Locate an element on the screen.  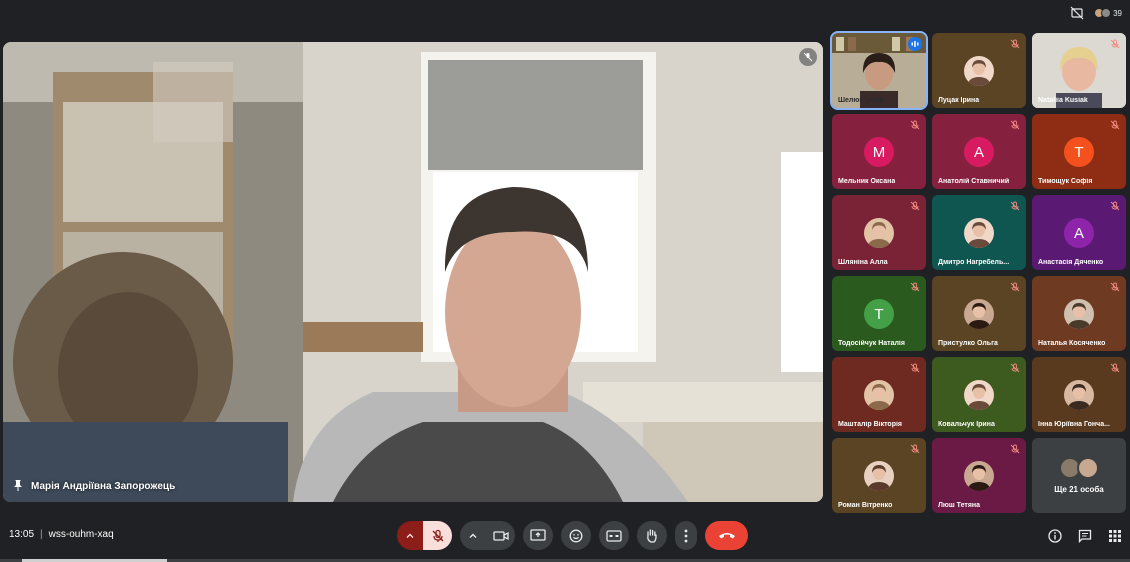
activities-button is located at coordinates (1115, 536).